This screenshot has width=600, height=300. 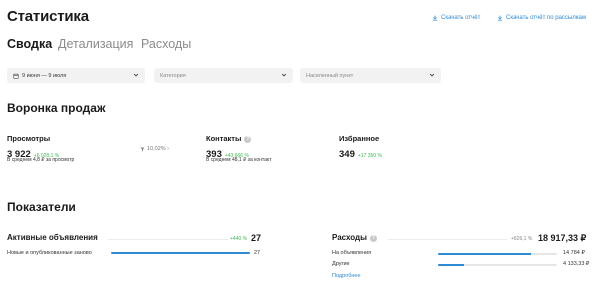 I want to click on expenses-value: 18 917,33 ₽, so click(x=562, y=238).